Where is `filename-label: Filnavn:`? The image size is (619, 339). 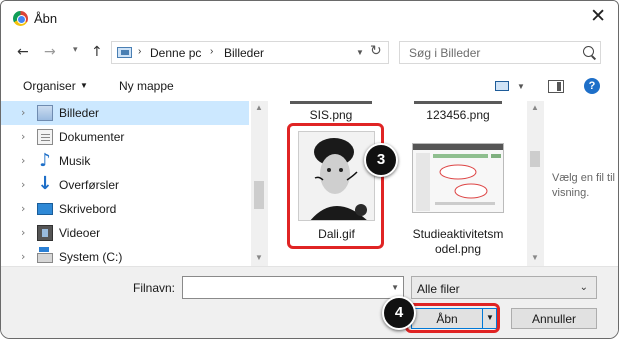 filename-label: Filnavn: is located at coordinates (154, 288).